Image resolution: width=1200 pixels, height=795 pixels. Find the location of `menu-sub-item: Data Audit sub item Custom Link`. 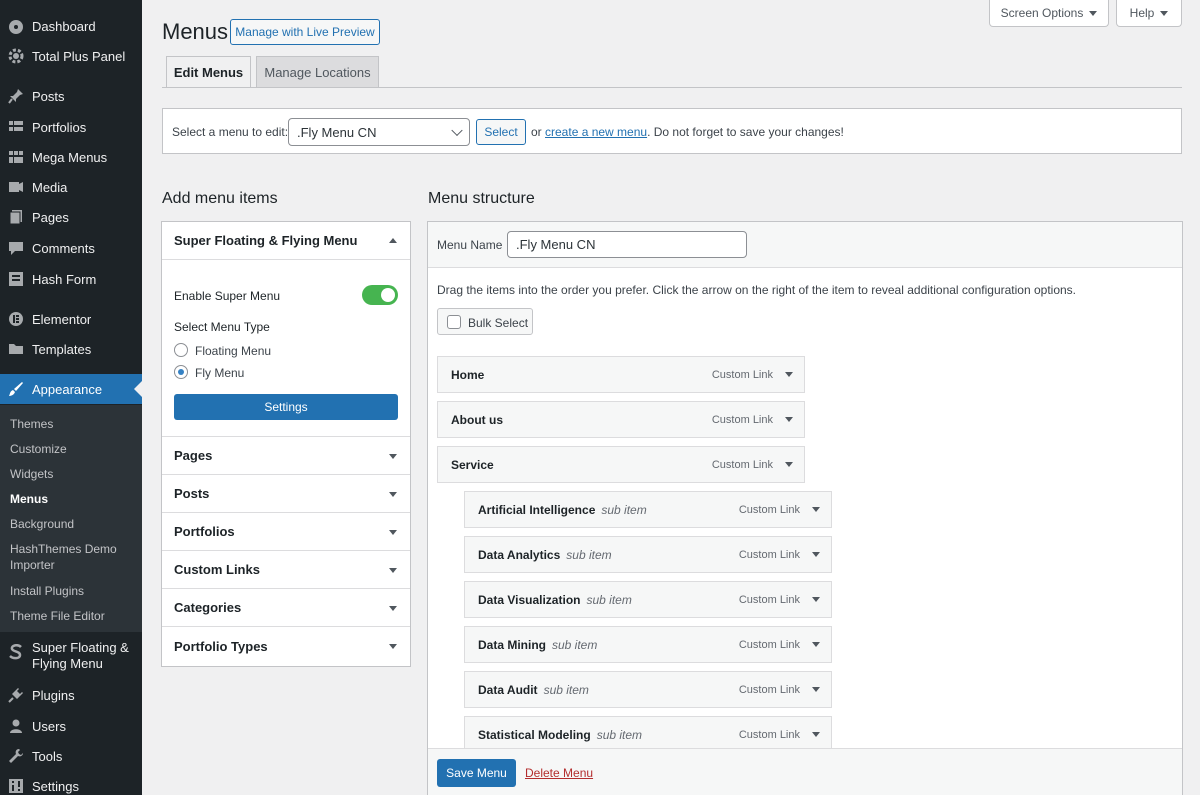

menu-sub-item: Data Audit sub item Custom Link is located at coordinates (648, 689).